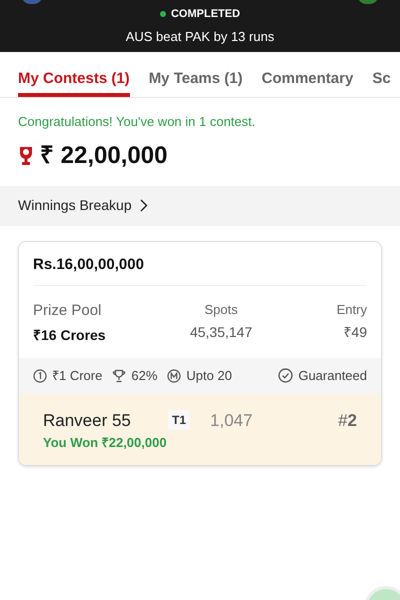  Describe the element at coordinates (144, 205) in the screenshot. I see `chevron-right-icon` at that location.